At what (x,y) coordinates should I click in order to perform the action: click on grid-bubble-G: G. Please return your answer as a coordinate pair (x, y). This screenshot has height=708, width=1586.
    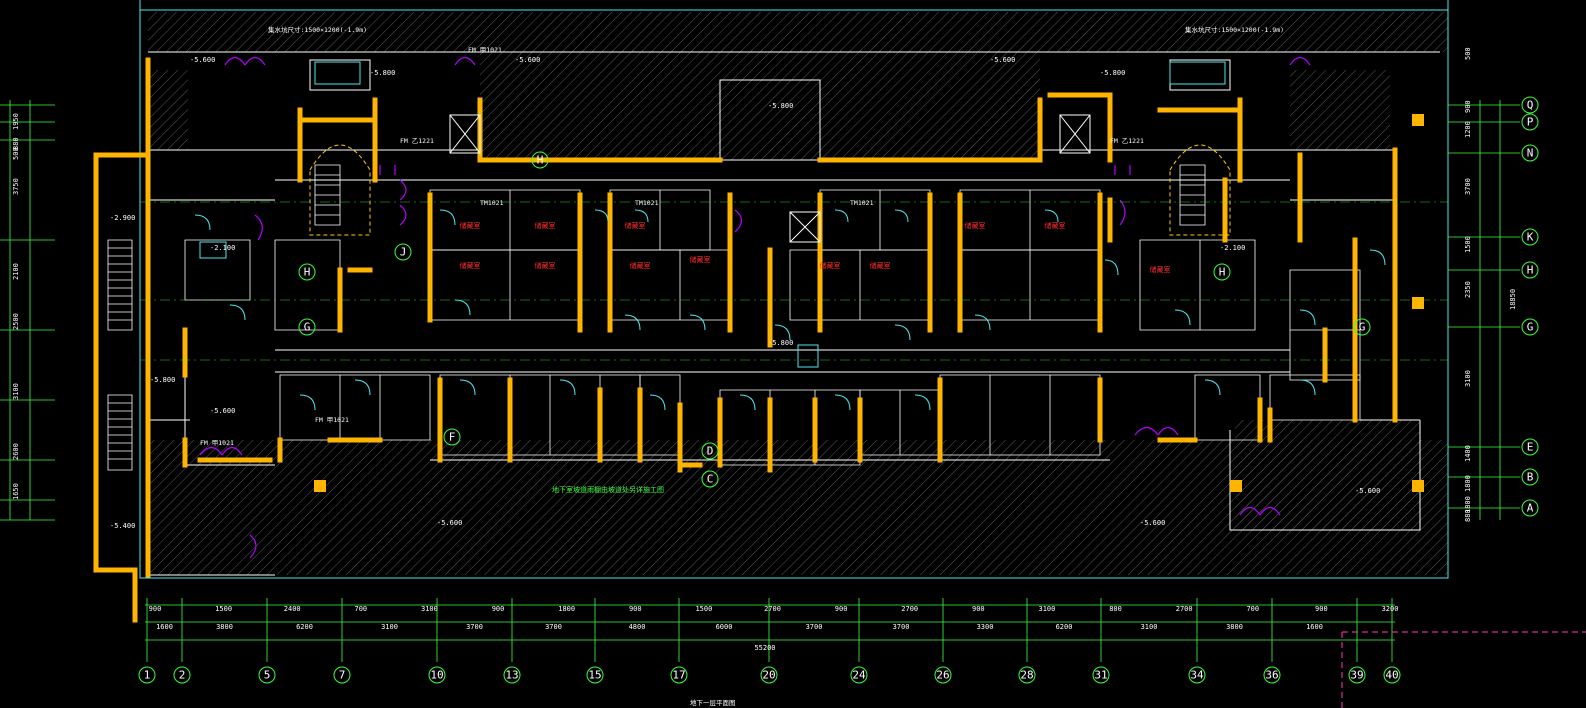
    Looking at the image, I should click on (1530, 327).